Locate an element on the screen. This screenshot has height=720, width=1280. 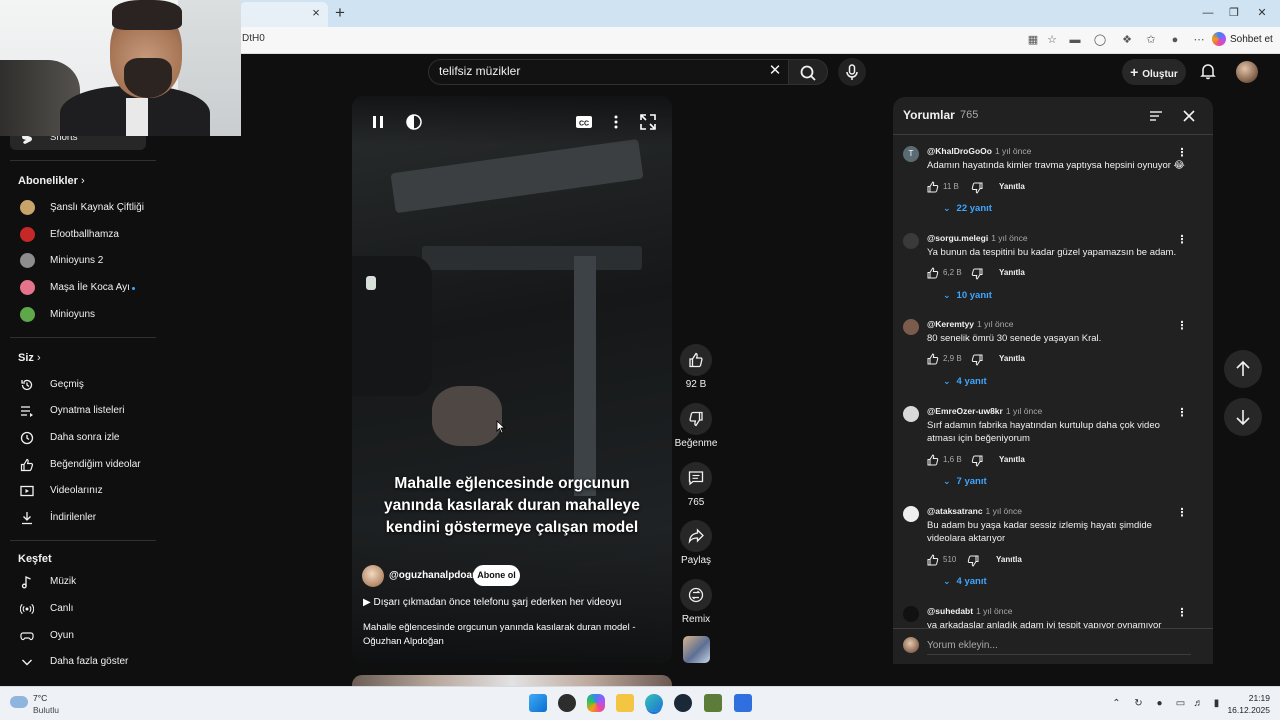
sidebar-item-subscription: Maşa İle Koca Ayı is located at coordinates (88, 288).